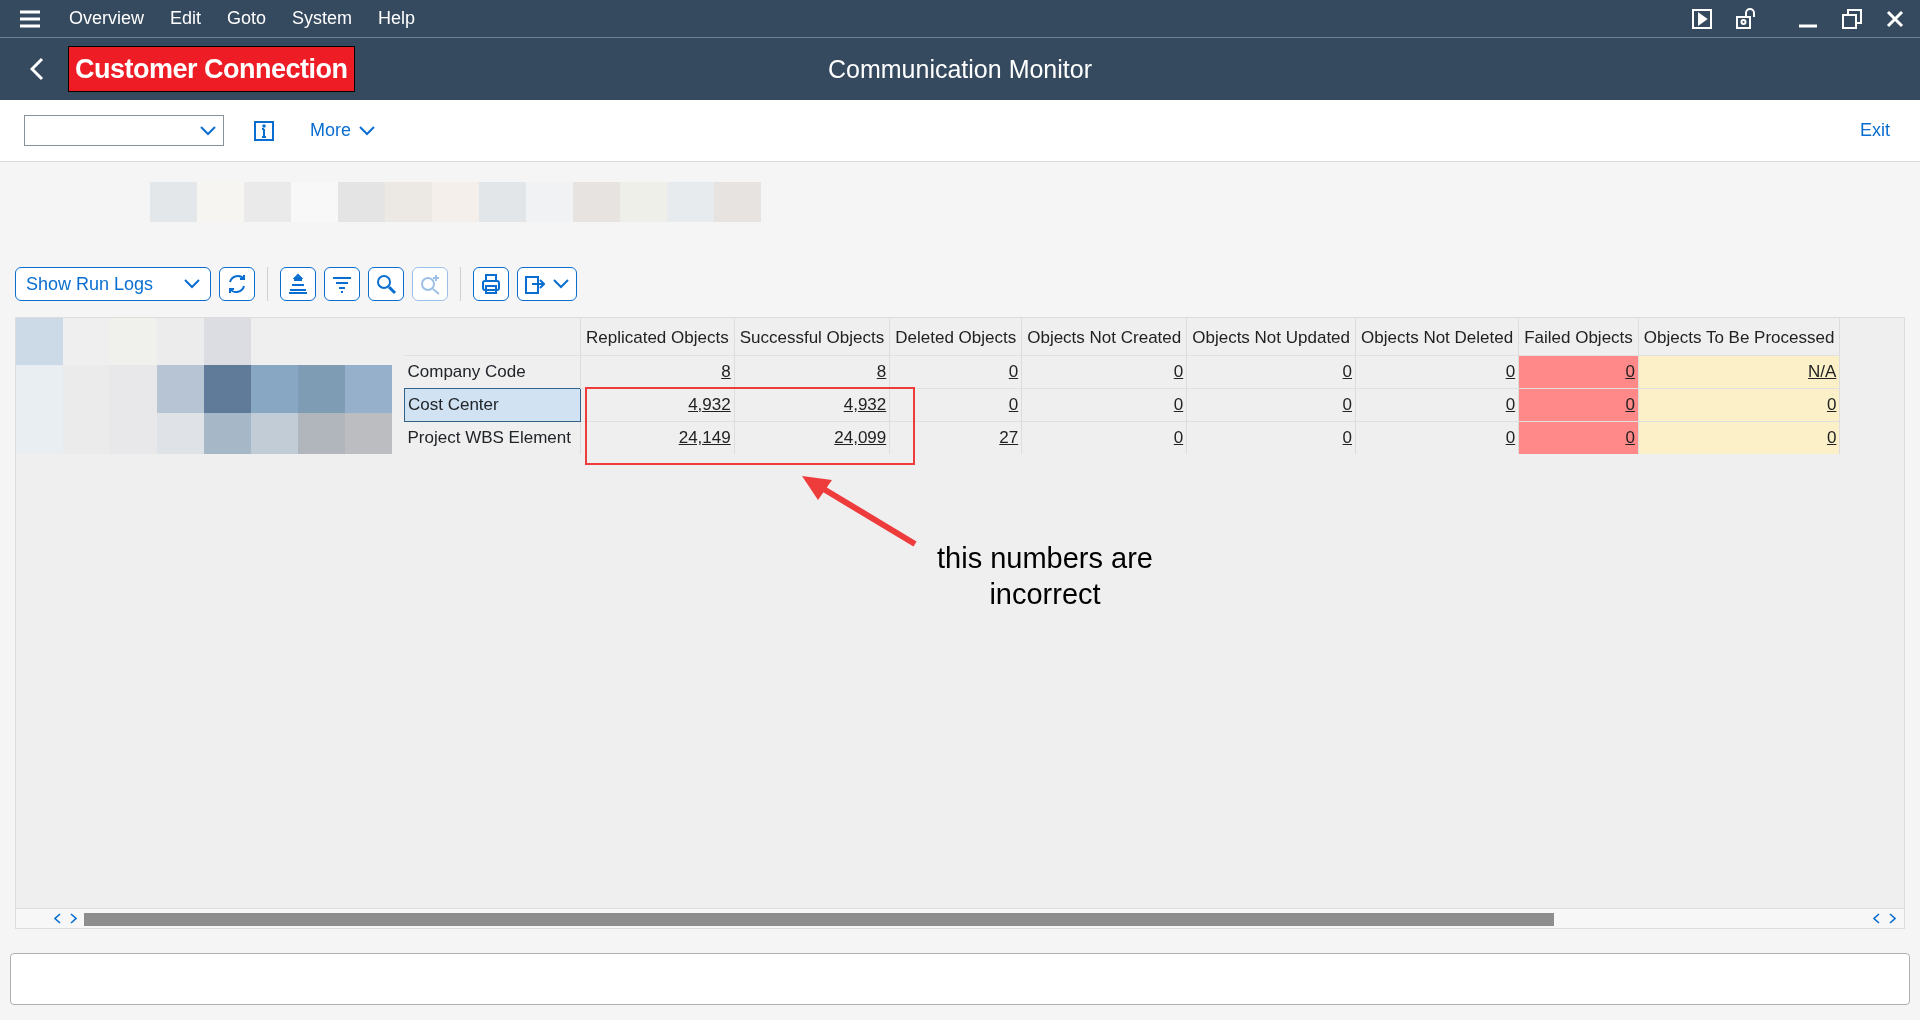 The height and width of the screenshot is (1020, 1920). Describe the element at coordinates (492, 404) in the screenshot. I see `row-label: Cost Center` at that location.